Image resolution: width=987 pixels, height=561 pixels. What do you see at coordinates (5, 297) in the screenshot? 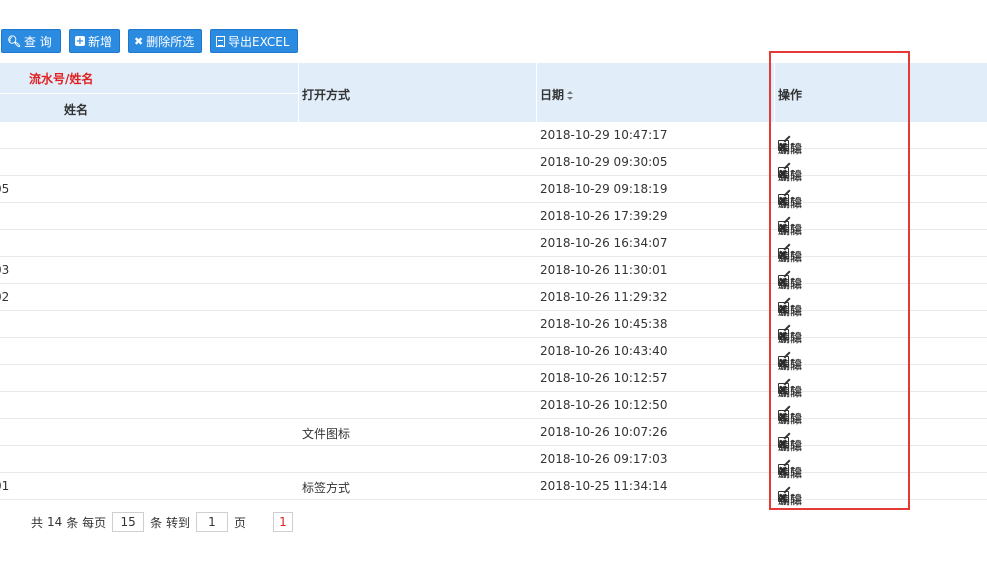
I see `cell-serial: 02` at bounding box center [5, 297].